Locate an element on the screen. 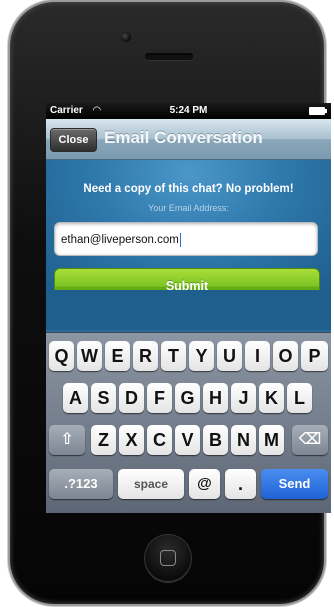  key-a: A is located at coordinates (75, 398).